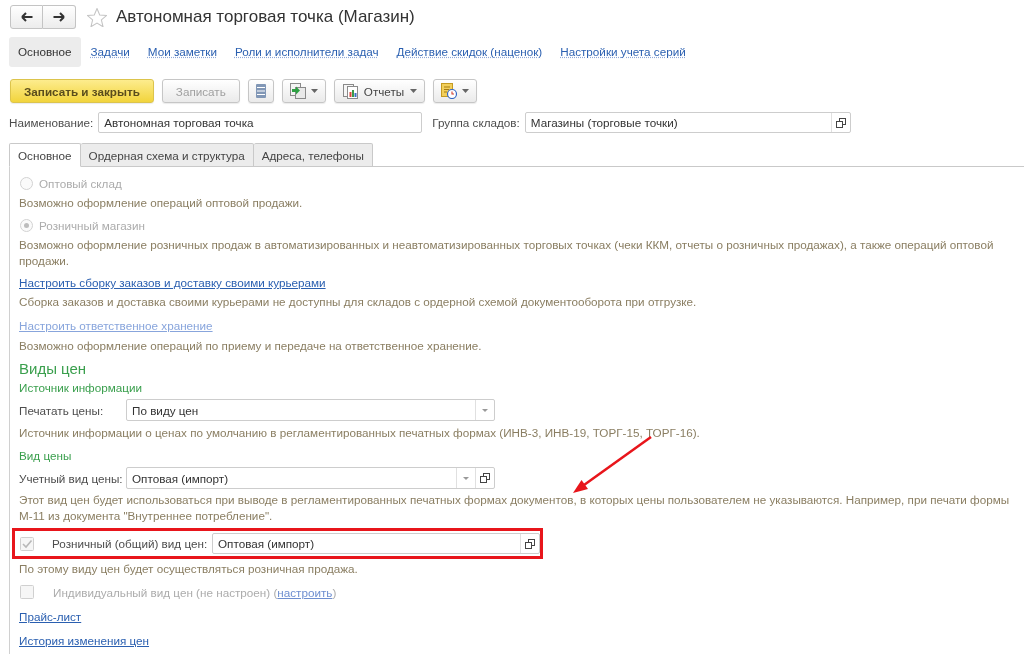 Image resolution: width=1024 pixels, height=654 pixels. I want to click on hint-text: По этому виду цен будет осуществляться розничная продажа., so click(189, 569).